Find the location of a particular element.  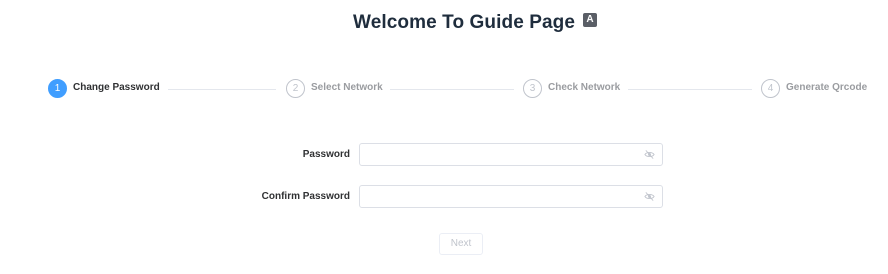

confirm-password-field-wrapper is located at coordinates (511, 196).